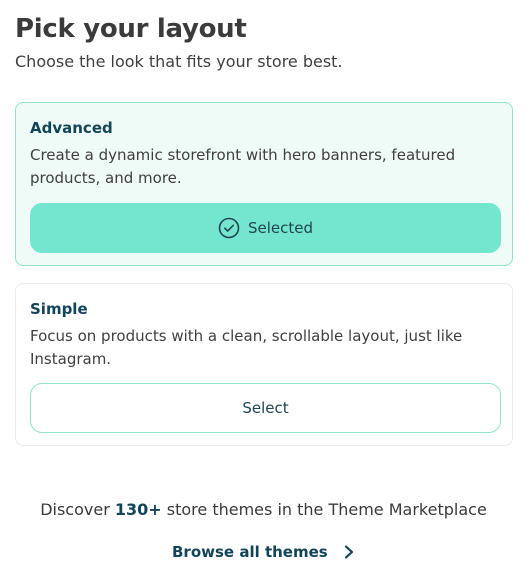 The height and width of the screenshot is (580, 527). What do you see at coordinates (326, 509) in the screenshot?
I see `marketplace-suffix: store themes in the Theme Marketplace` at bounding box center [326, 509].